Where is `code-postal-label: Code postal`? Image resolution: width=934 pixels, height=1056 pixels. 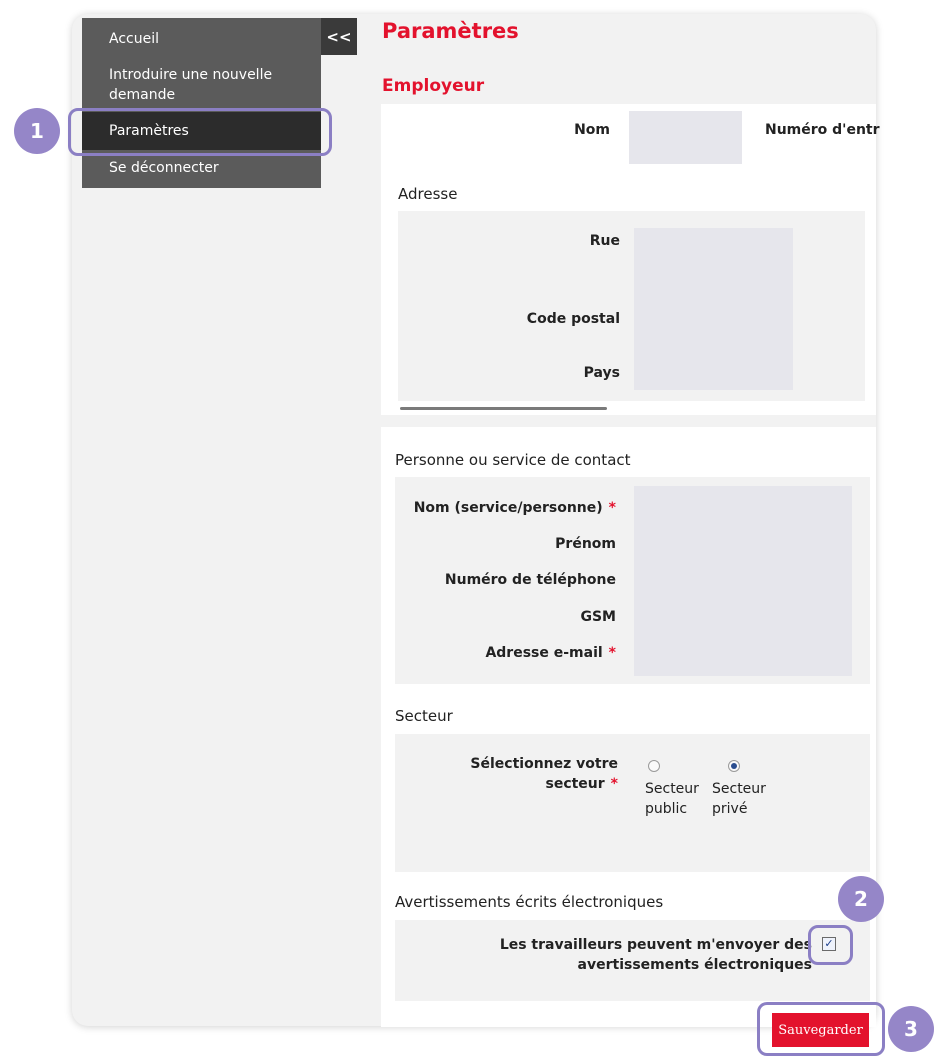
code-postal-label: Code postal is located at coordinates (573, 319).